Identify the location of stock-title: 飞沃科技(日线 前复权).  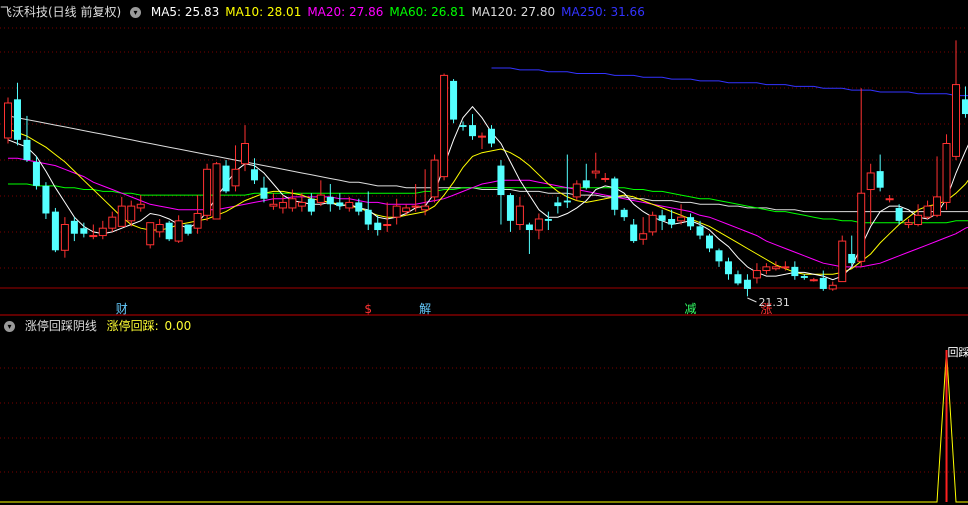
(61, 12).